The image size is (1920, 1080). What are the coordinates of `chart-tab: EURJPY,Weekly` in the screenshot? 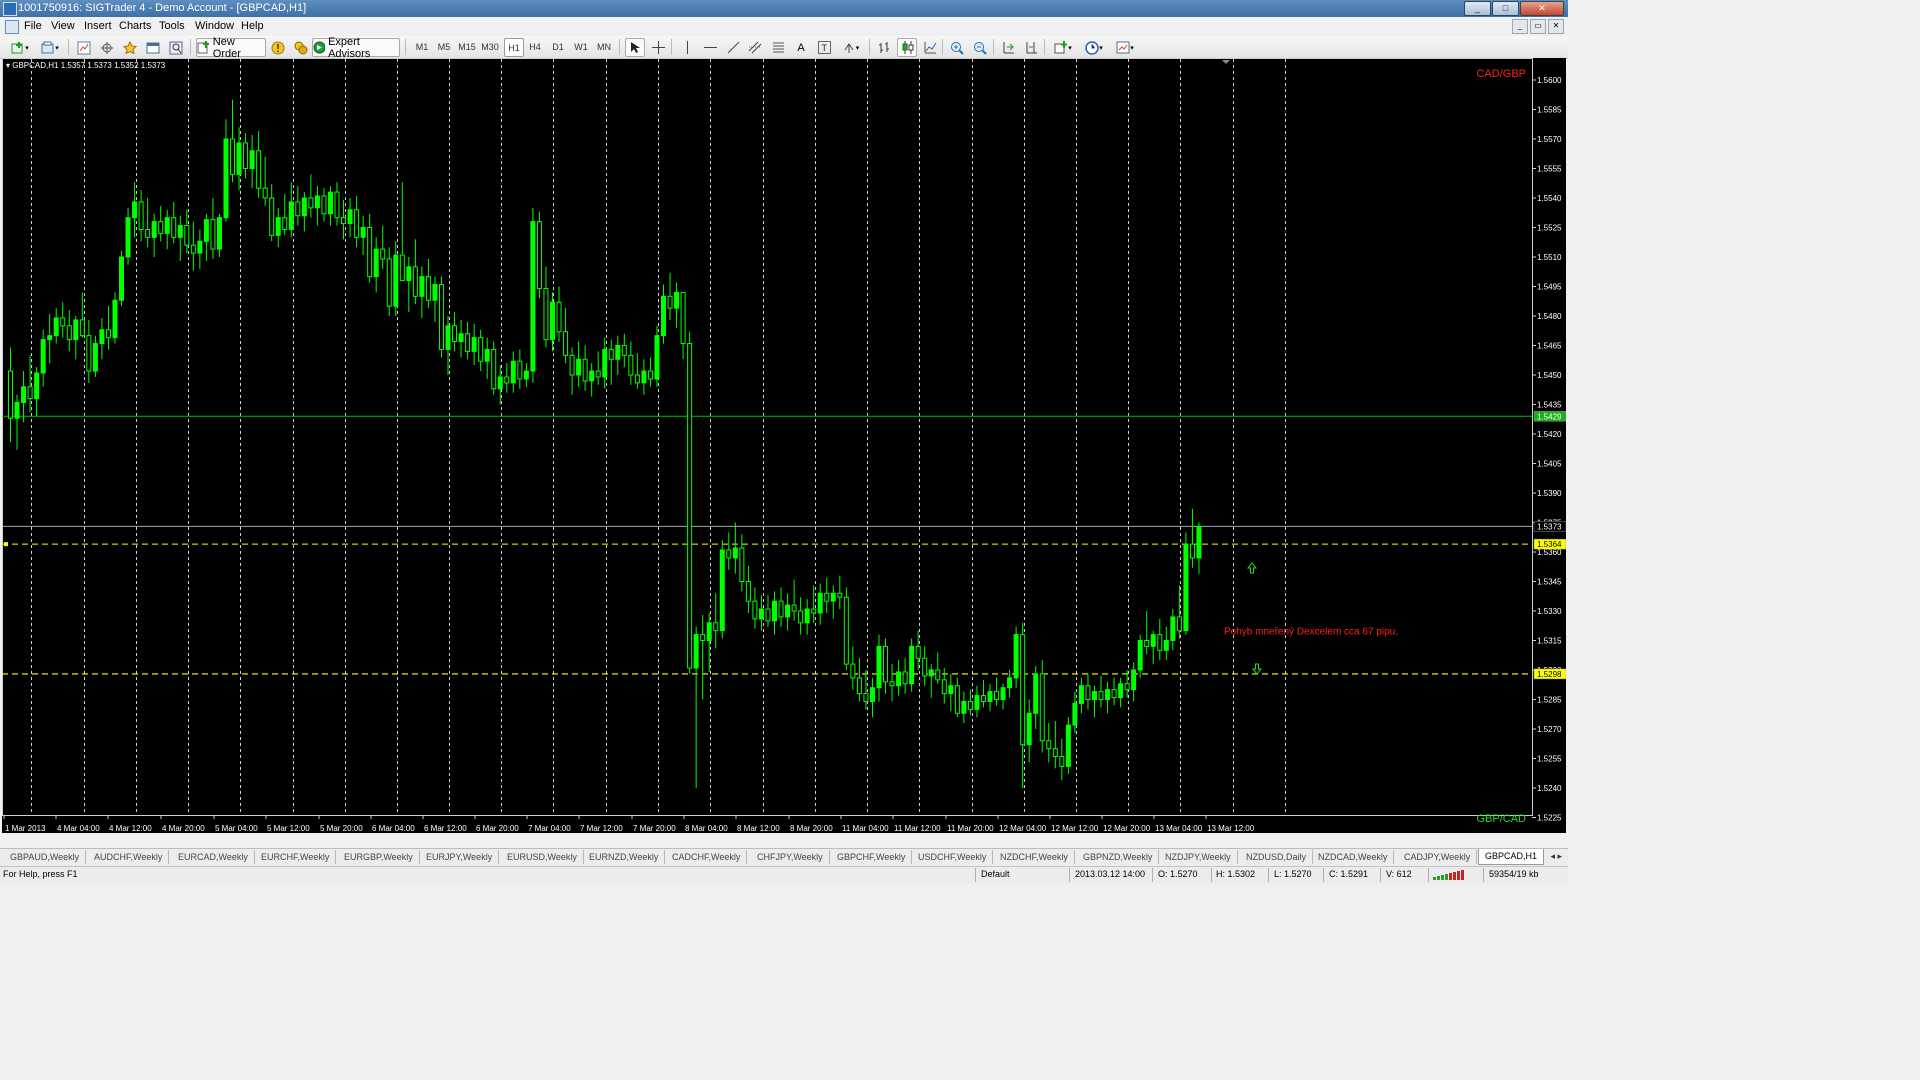 It's located at (460, 857).